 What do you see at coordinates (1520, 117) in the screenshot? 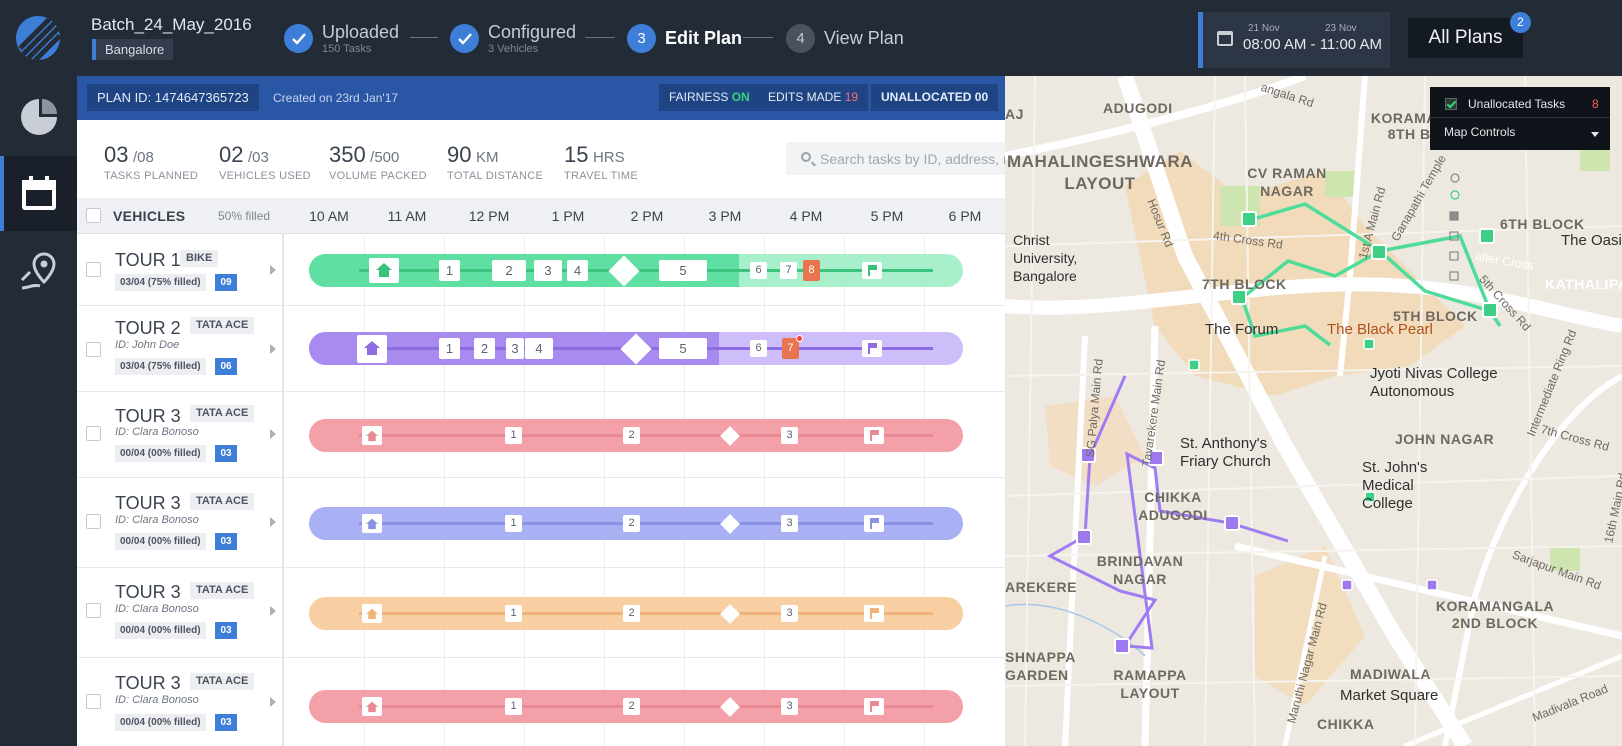
I see `divider` at bounding box center [1520, 117].